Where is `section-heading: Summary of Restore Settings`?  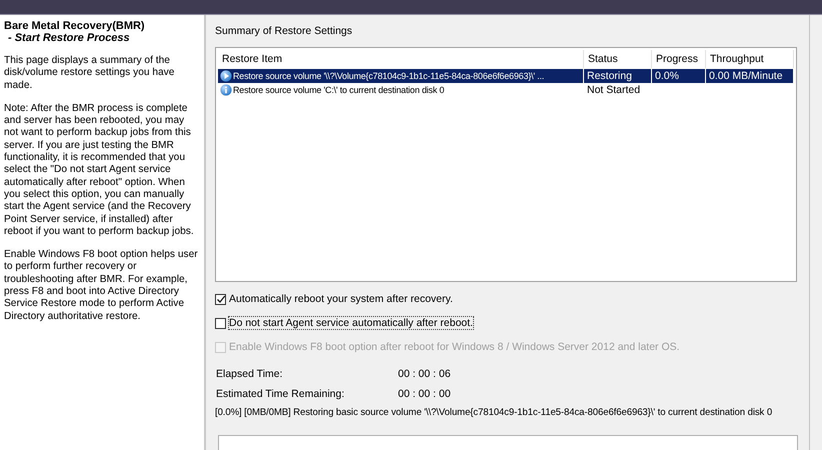
section-heading: Summary of Restore Settings is located at coordinates (284, 31).